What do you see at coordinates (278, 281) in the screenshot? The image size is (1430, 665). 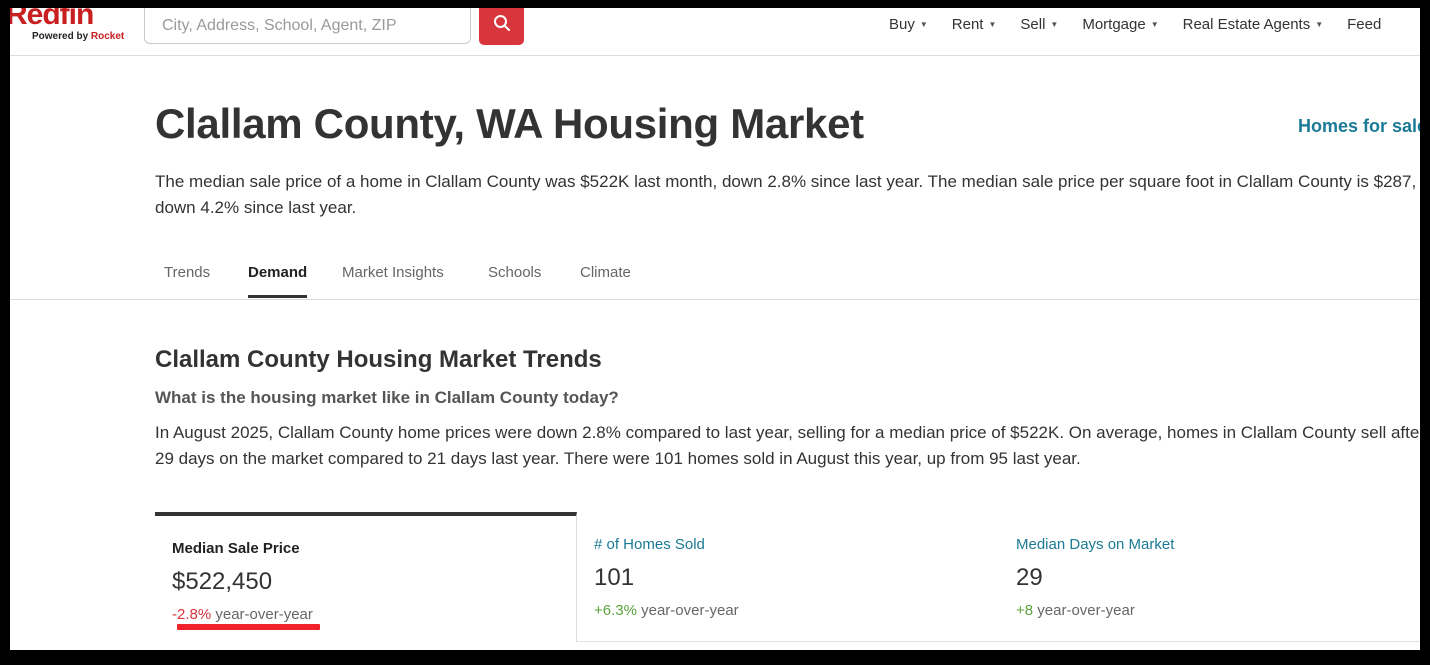 I see `tab-demand: Demand` at bounding box center [278, 281].